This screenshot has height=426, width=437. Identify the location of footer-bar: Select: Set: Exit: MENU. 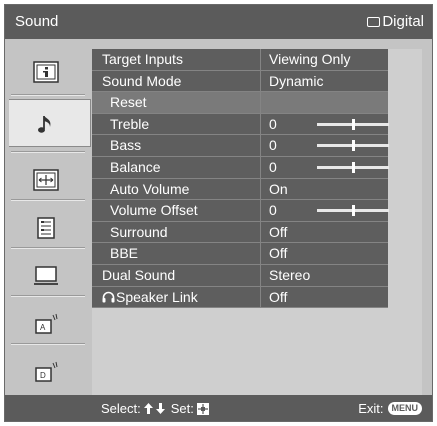
(218, 408).